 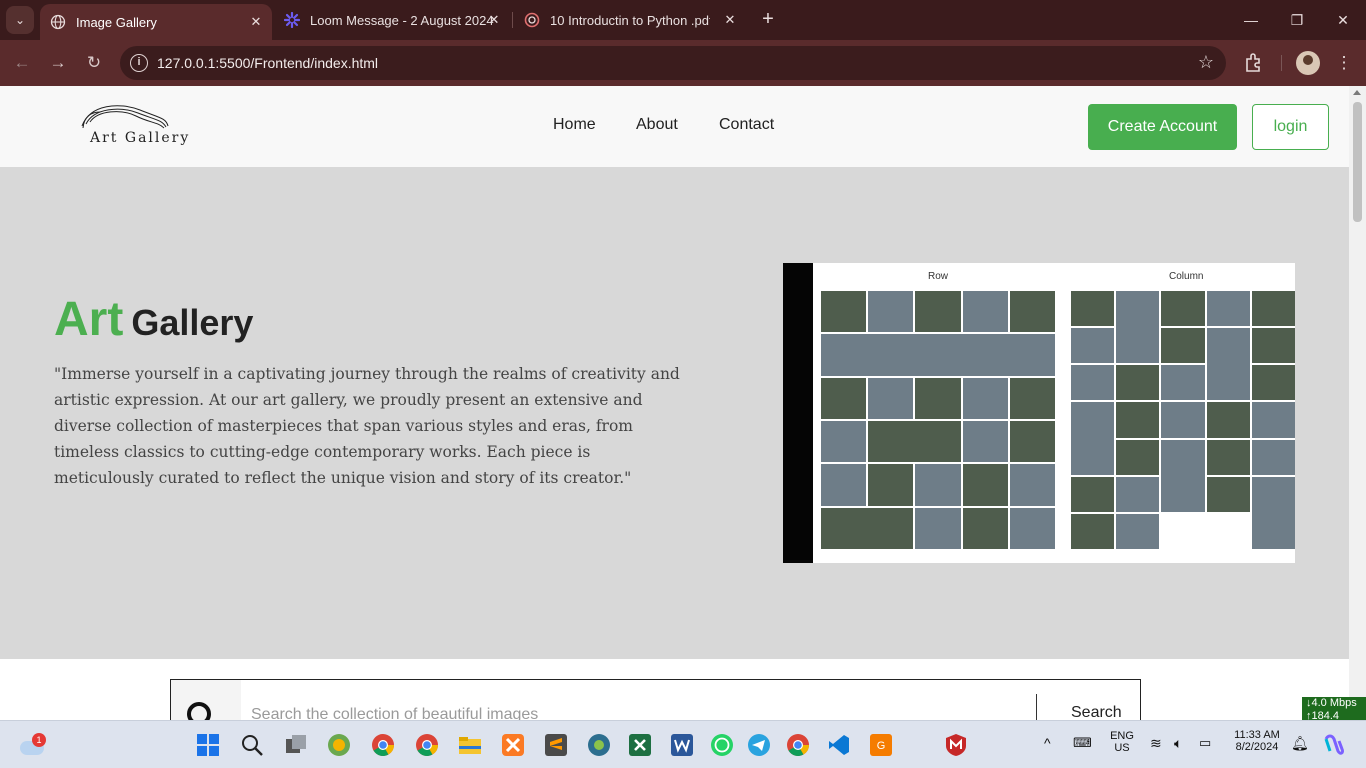 What do you see at coordinates (296, 745) in the screenshot?
I see `task-view-icon` at bounding box center [296, 745].